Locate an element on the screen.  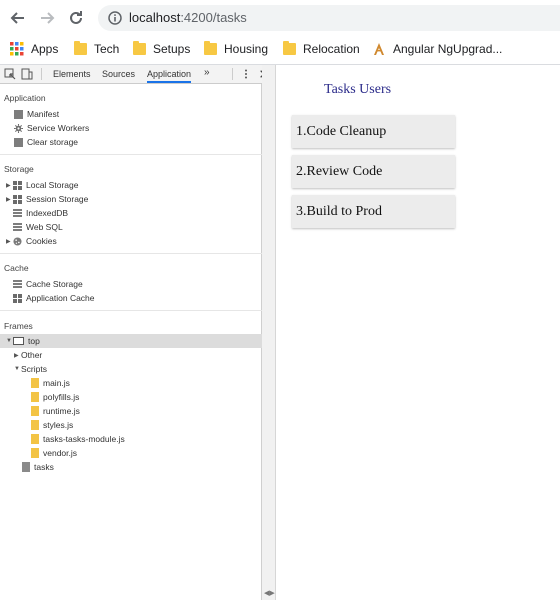
script-file-item: tasks-tasks-module.js is located at coordinates (78, 439).